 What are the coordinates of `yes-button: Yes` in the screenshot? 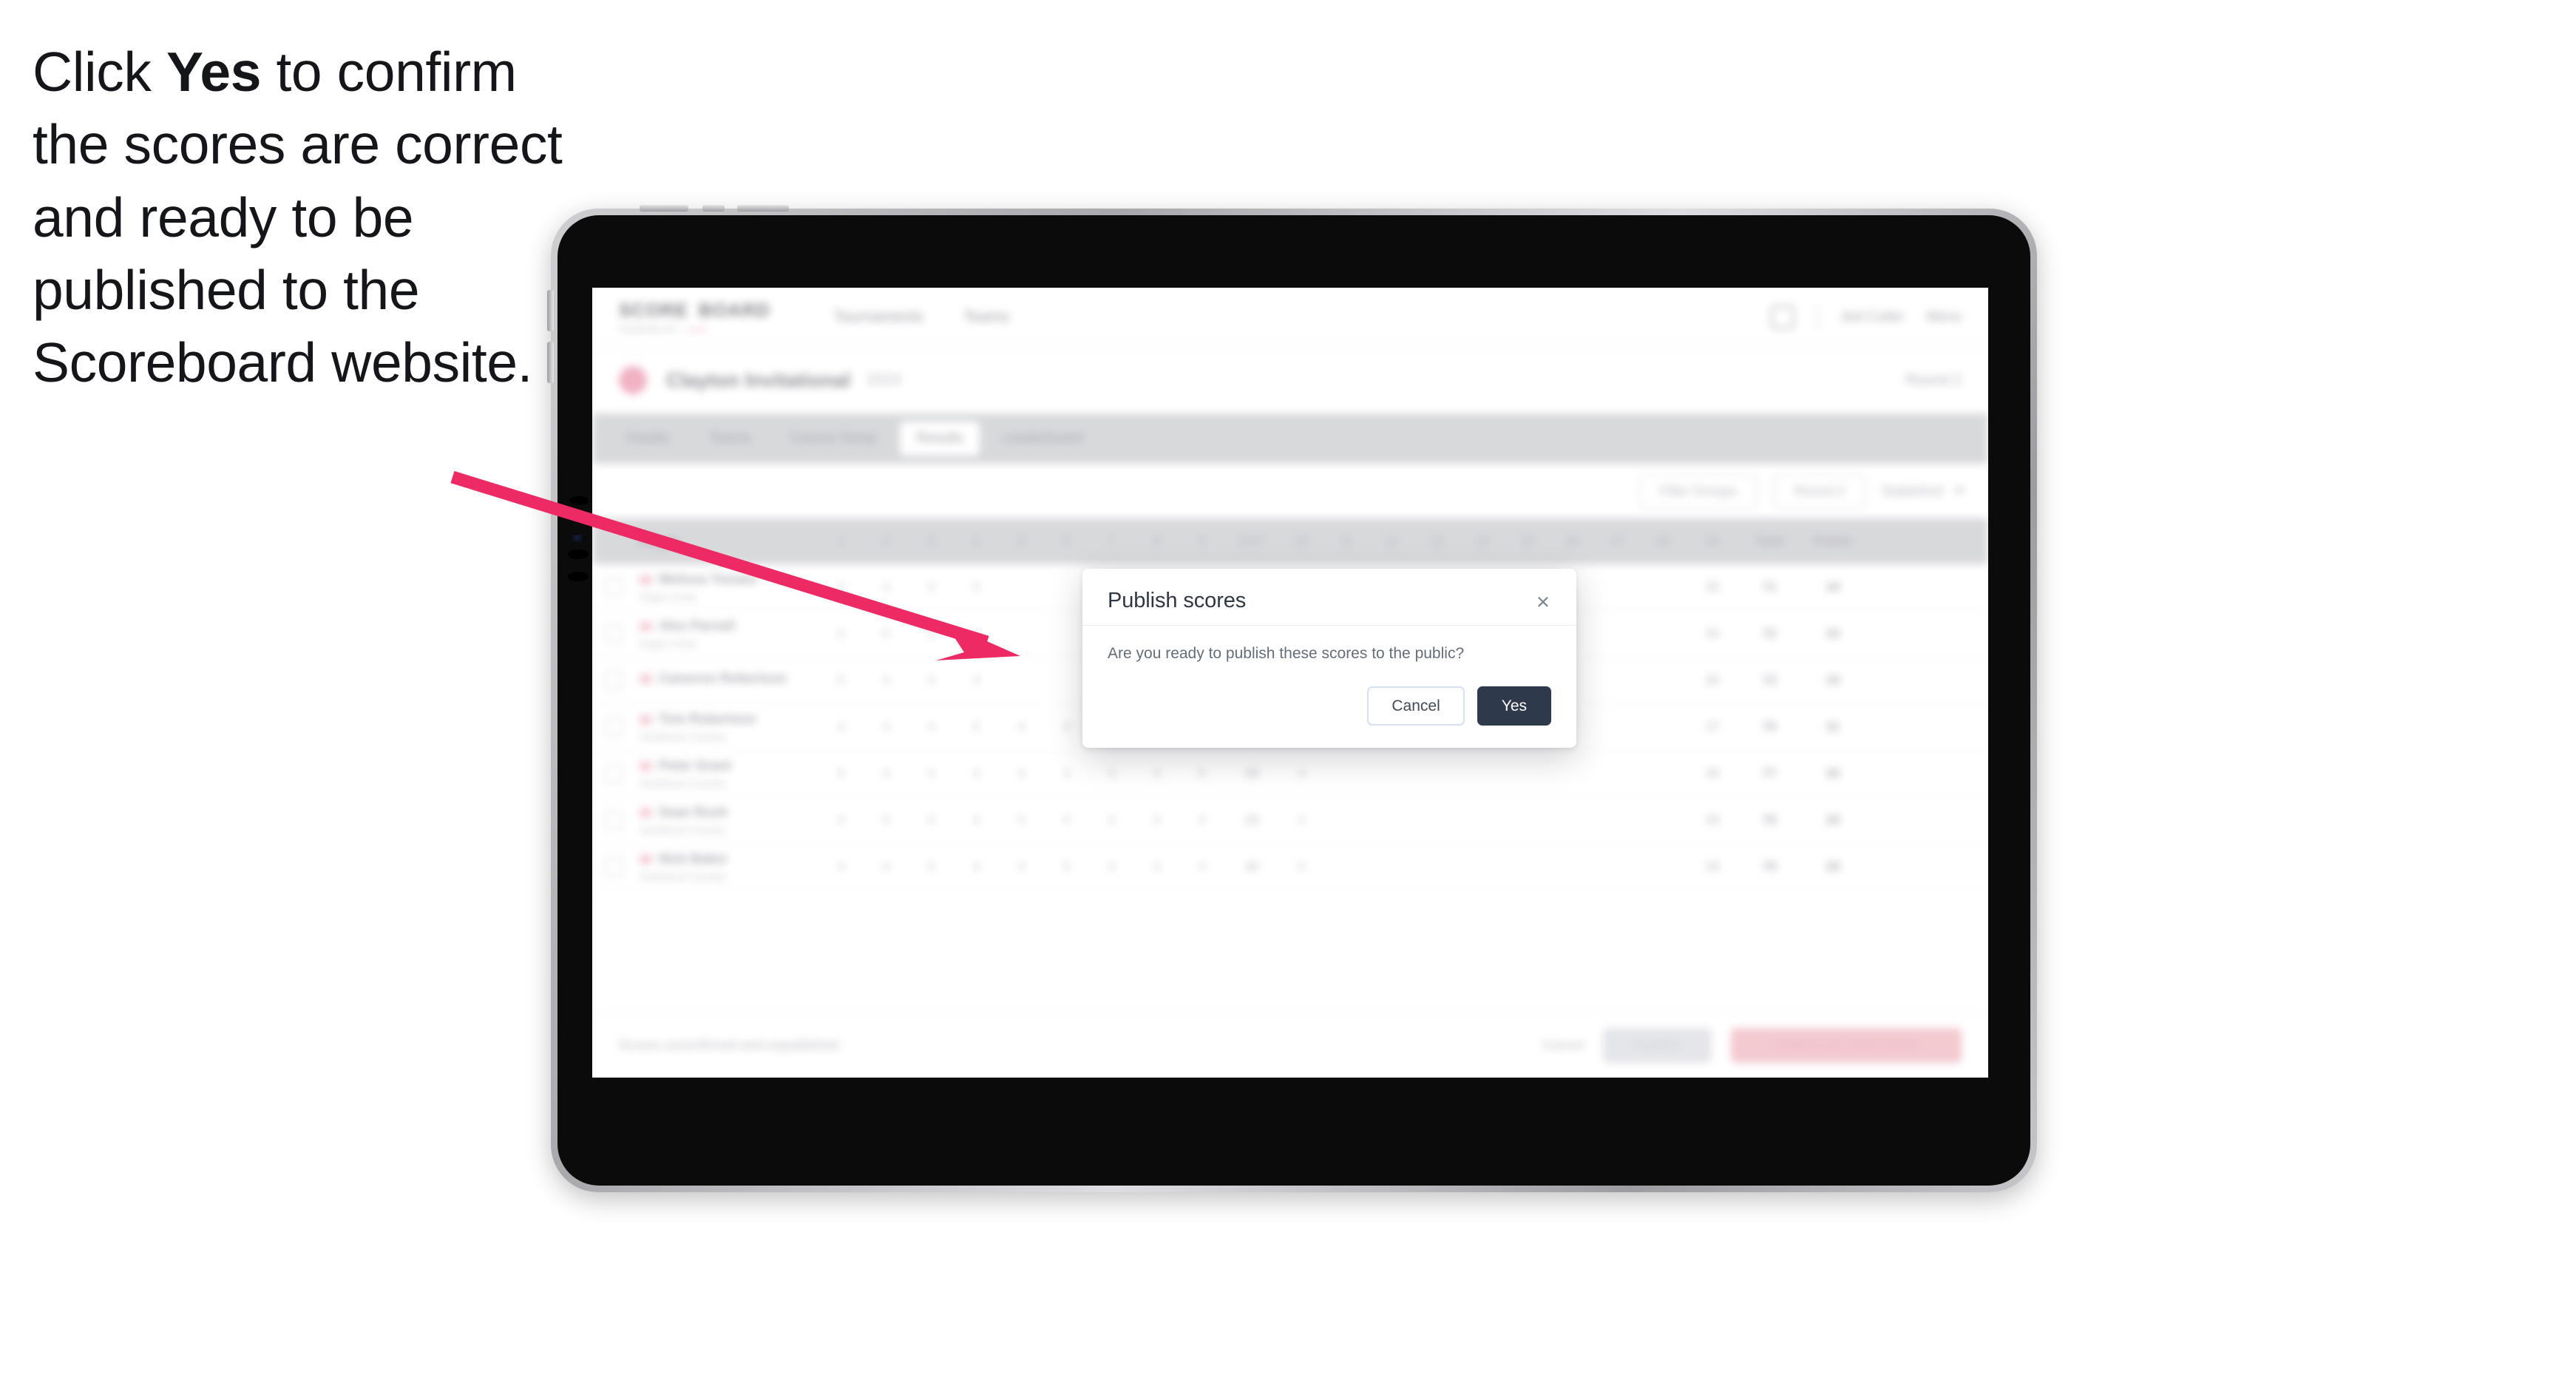 It's located at (1514, 706).